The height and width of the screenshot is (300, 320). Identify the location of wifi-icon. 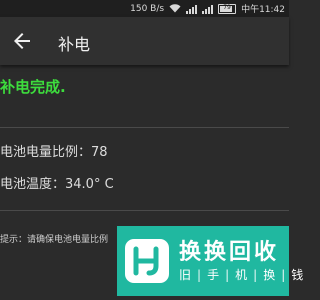
(175, 8).